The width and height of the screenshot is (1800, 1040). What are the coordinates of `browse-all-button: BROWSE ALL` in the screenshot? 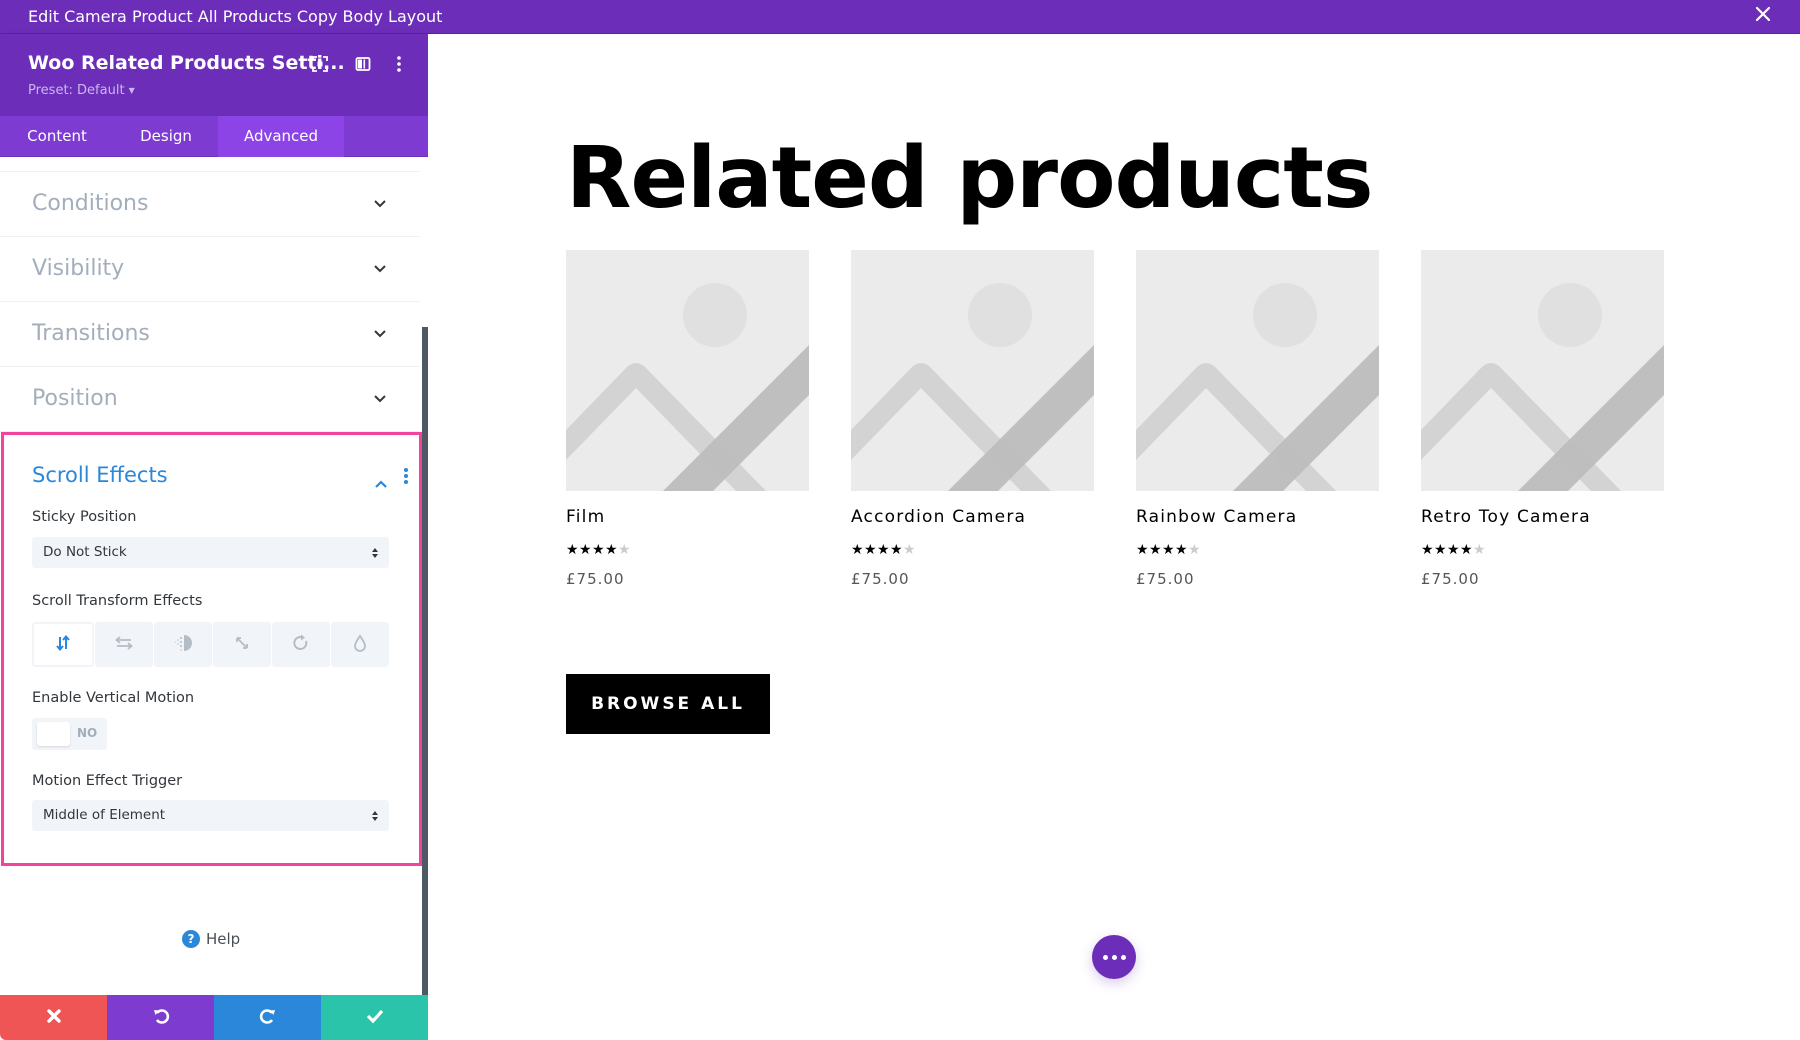 It's located at (668, 704).